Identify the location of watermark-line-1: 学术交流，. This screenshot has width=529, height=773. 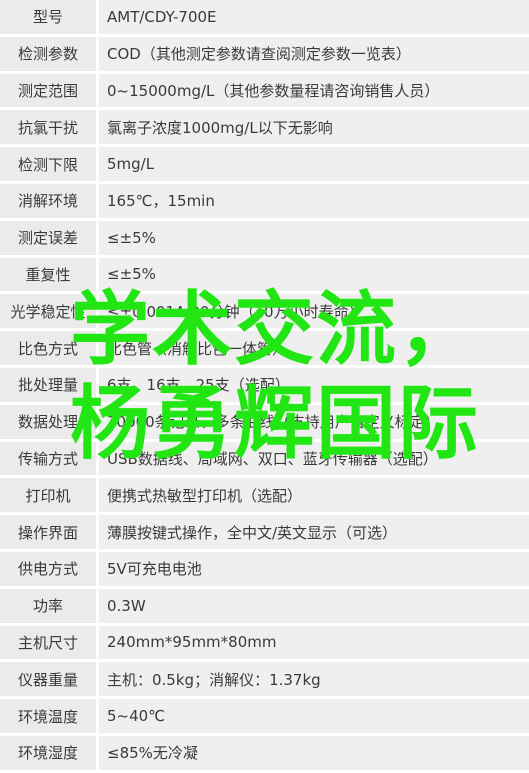
(275, 329).